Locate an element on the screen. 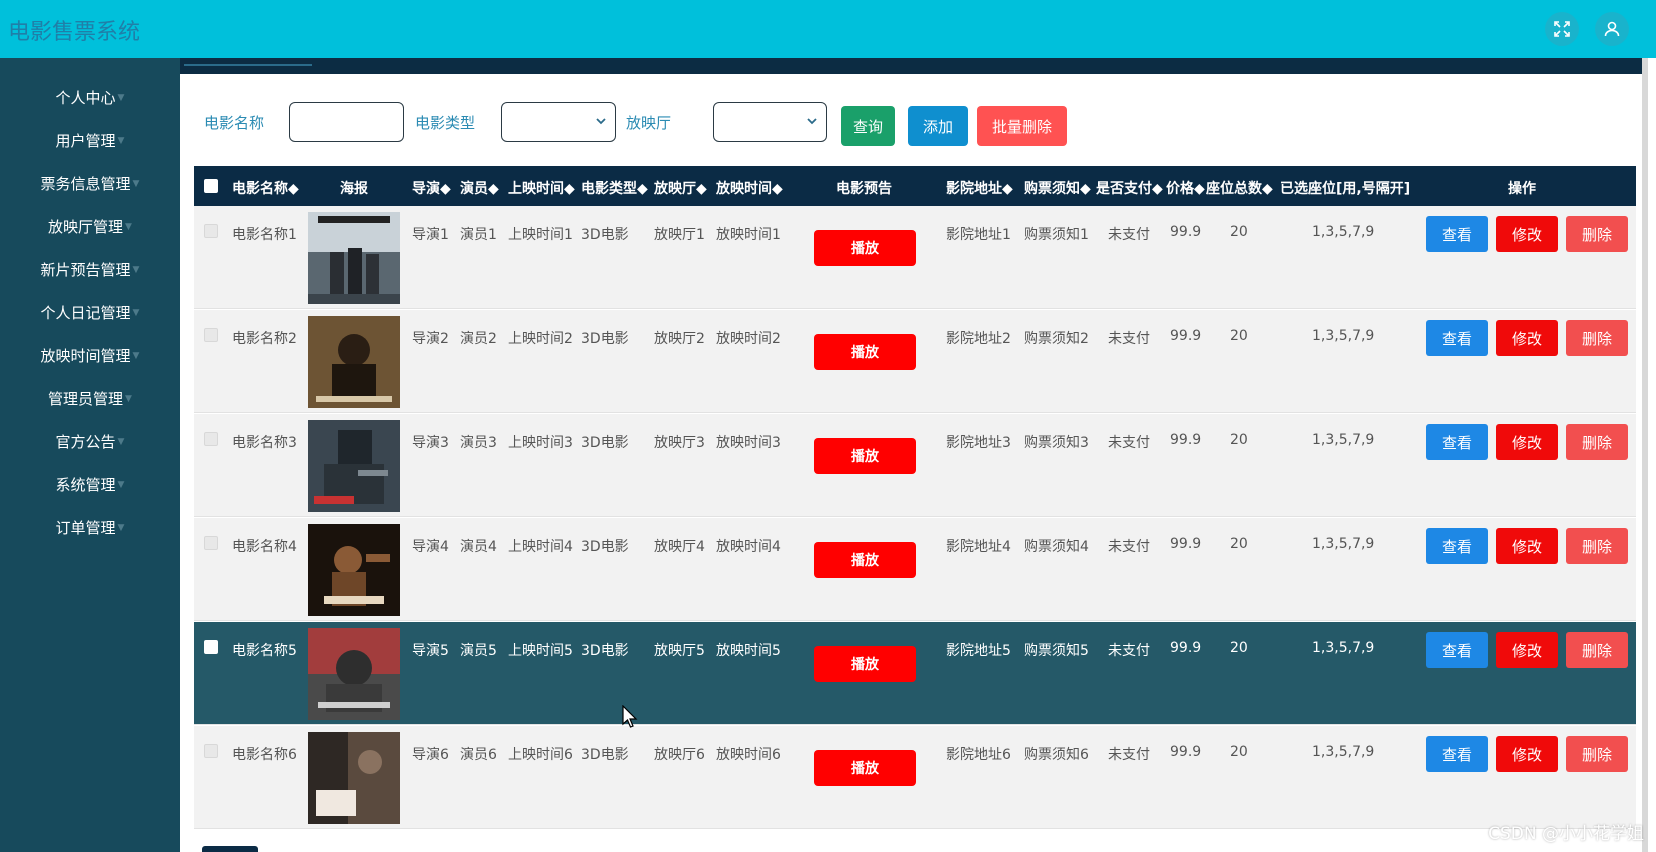  cell-actor: 演员6 is located at coordinates (478, 755).